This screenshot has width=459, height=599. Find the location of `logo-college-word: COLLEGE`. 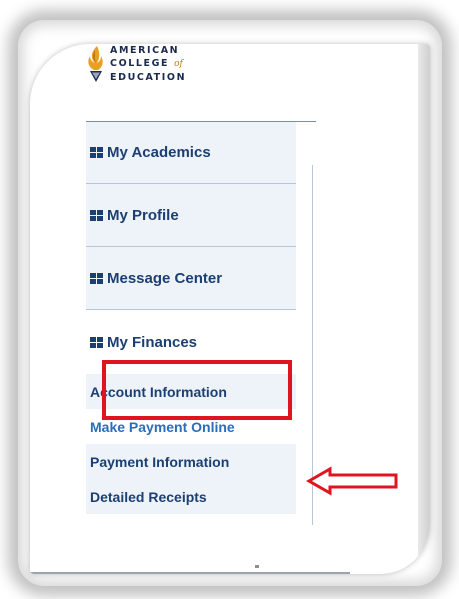

logo-college-word: COLLEGE is located at coordinates (140, 63).